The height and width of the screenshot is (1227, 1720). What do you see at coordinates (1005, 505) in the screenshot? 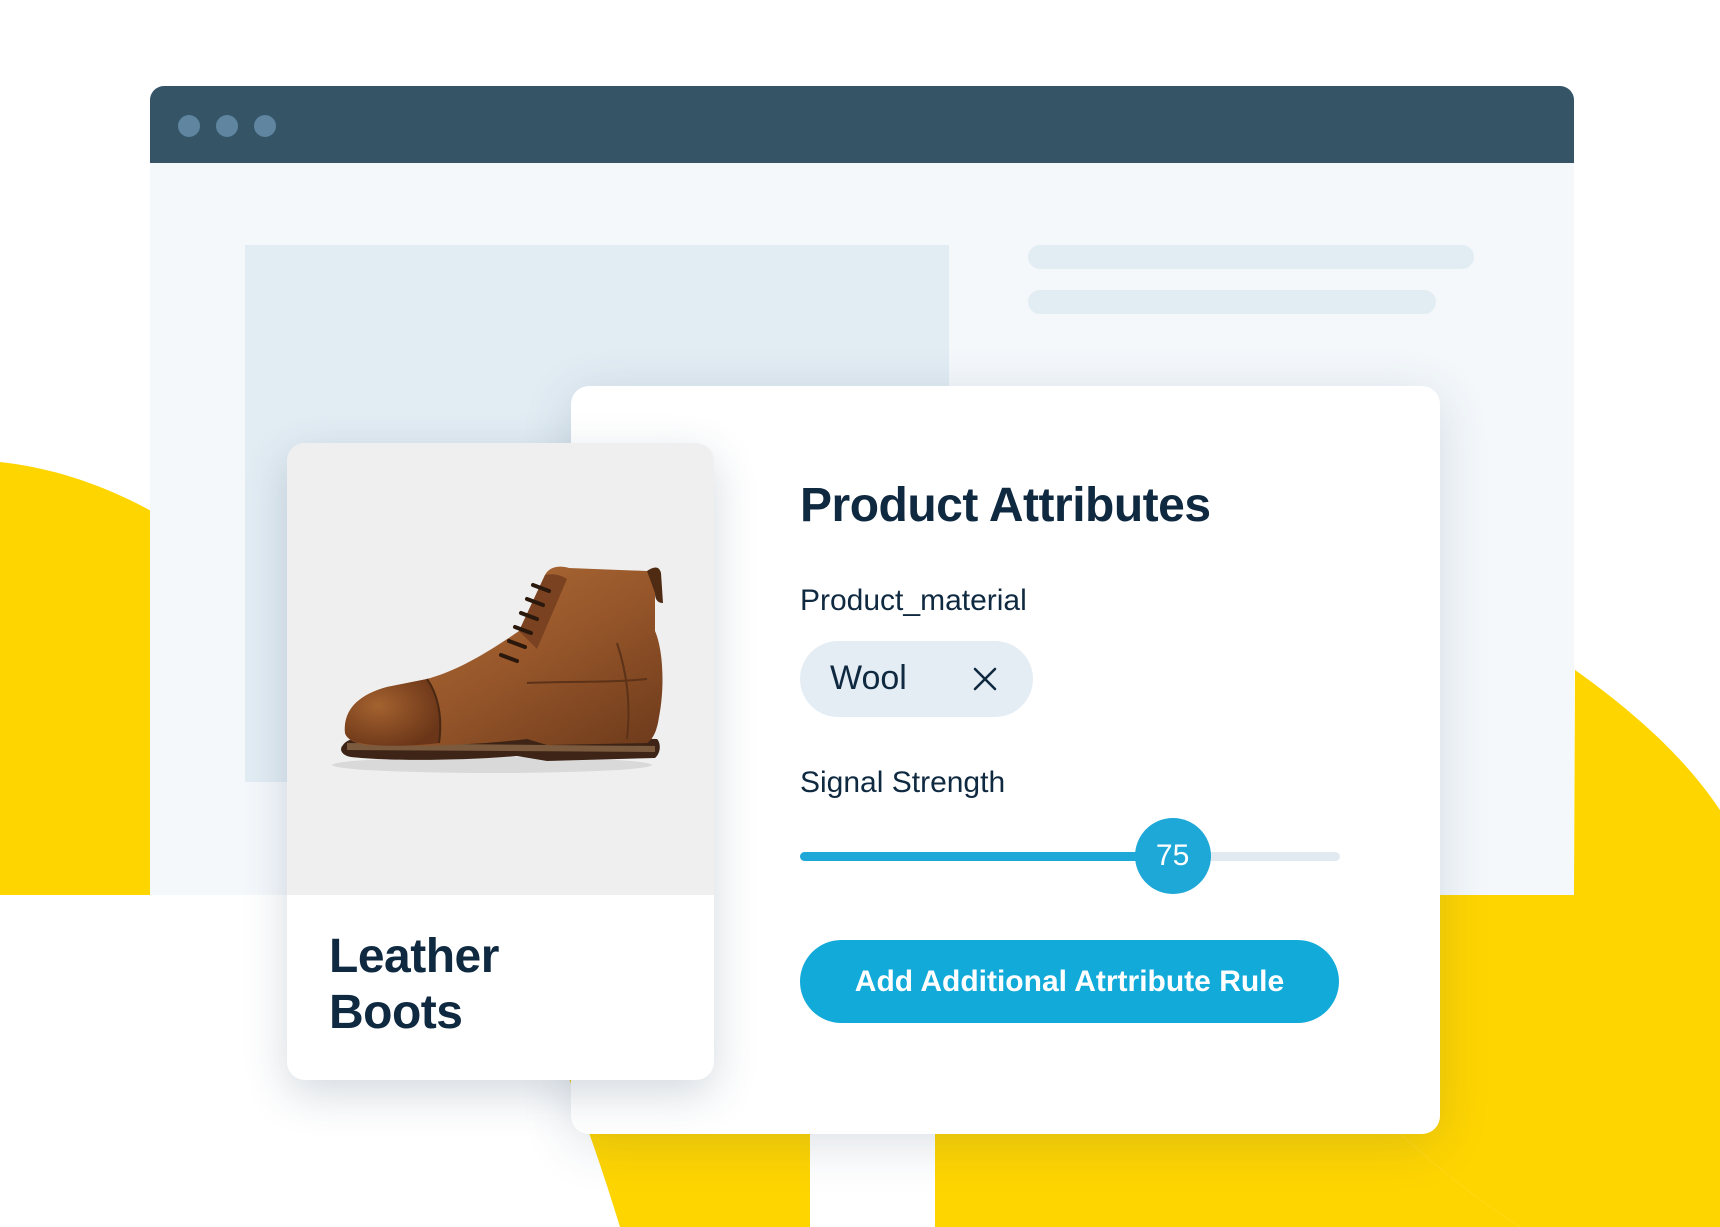
I see `panel-title: Product Attributes` at bounding box center [1005, 505].